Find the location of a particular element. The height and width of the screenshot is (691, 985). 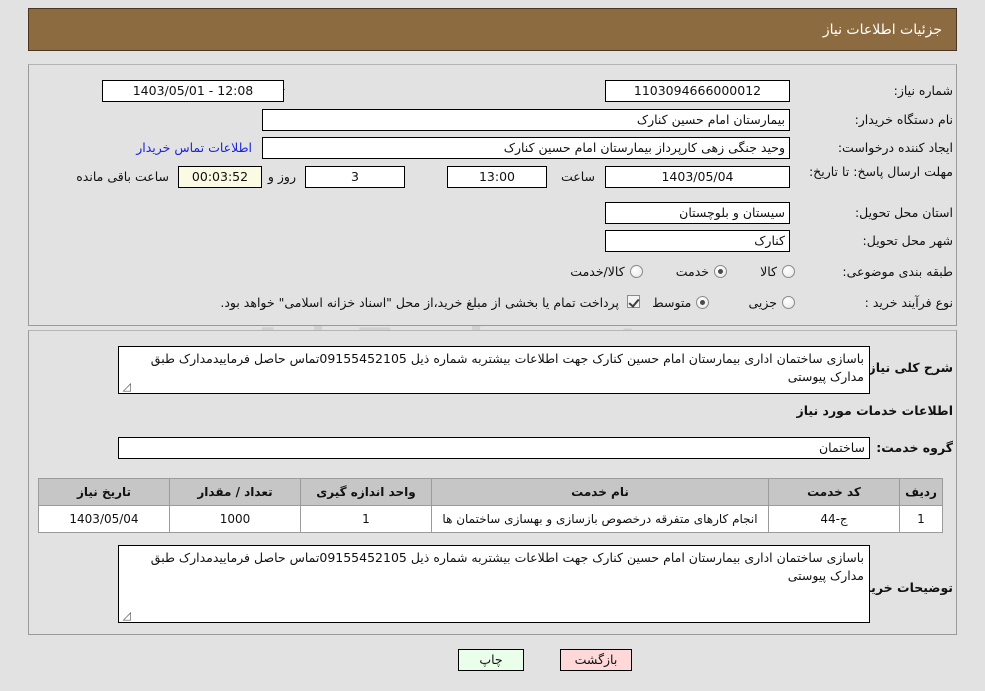

requester-label: ایجاد کننده درخواست: is located at coordinates (895, 147).